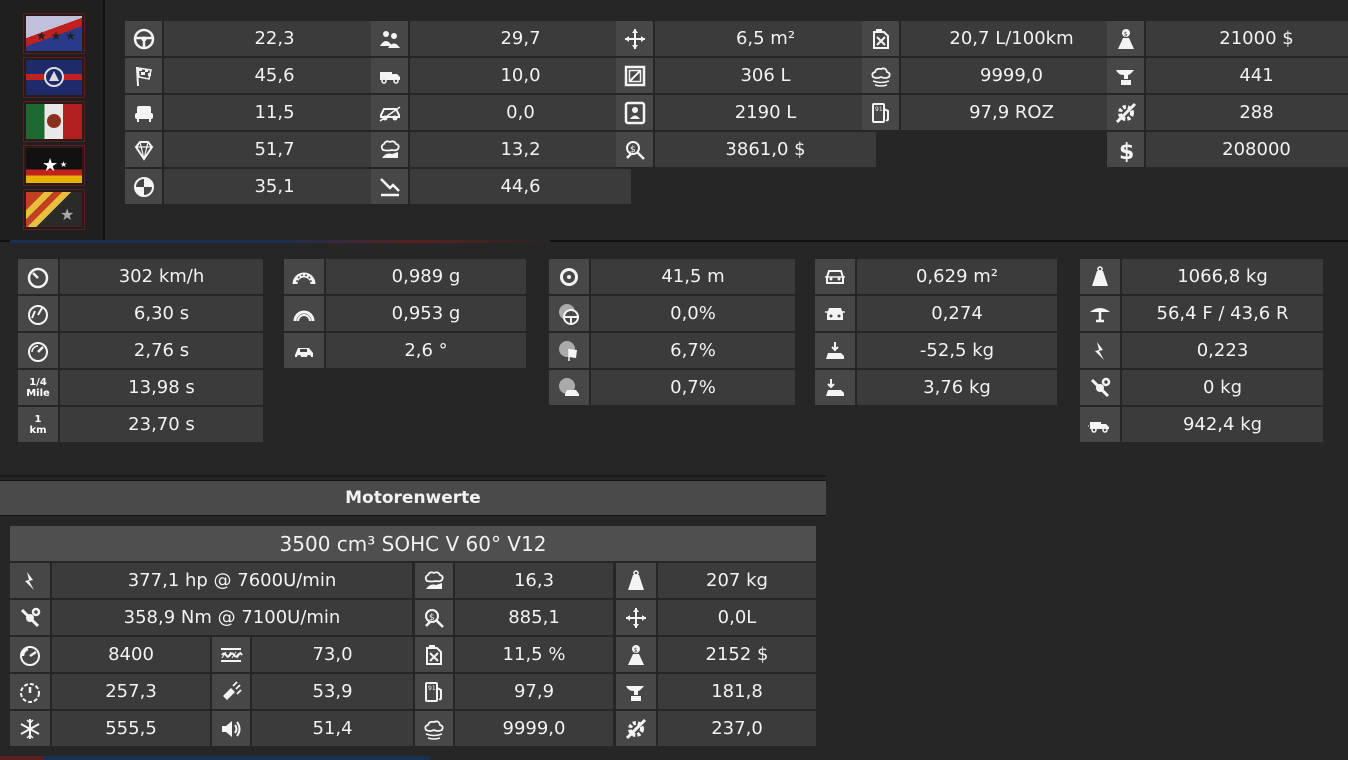  I want to click on stat-value: 73,0, so click(332, 654).